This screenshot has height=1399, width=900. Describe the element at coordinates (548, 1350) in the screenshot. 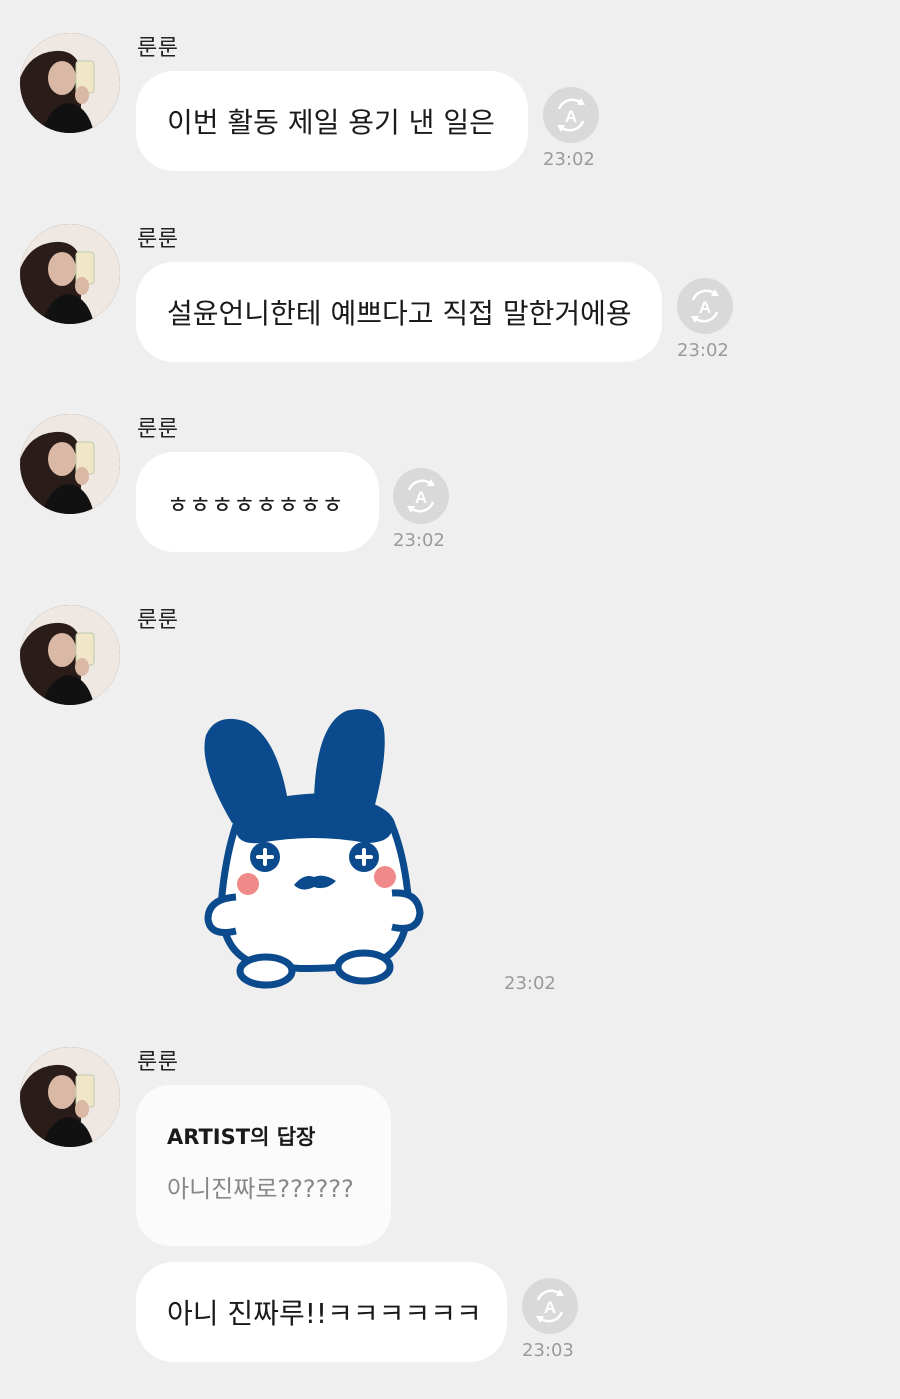

I see `timestamp: 23:03` at that location.